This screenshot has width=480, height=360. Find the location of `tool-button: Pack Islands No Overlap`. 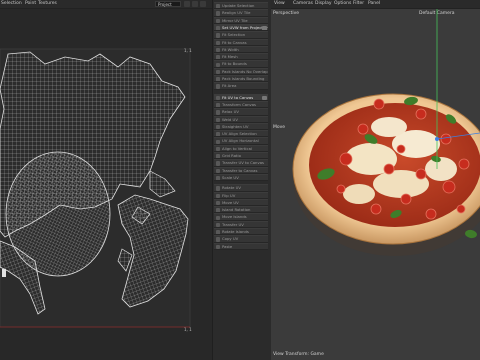

tool-button: Pack Islands No Overlap is located at coordinates (241, 71).